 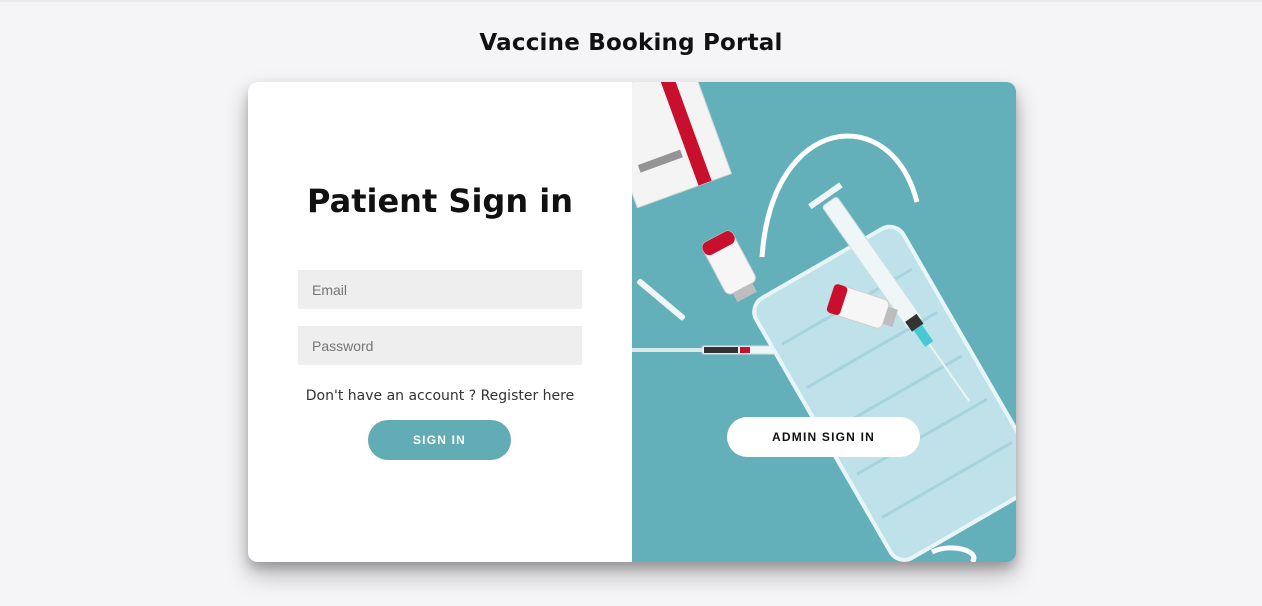 I want to click on signin-button: SIGN IN, so click(x=439, y=440).